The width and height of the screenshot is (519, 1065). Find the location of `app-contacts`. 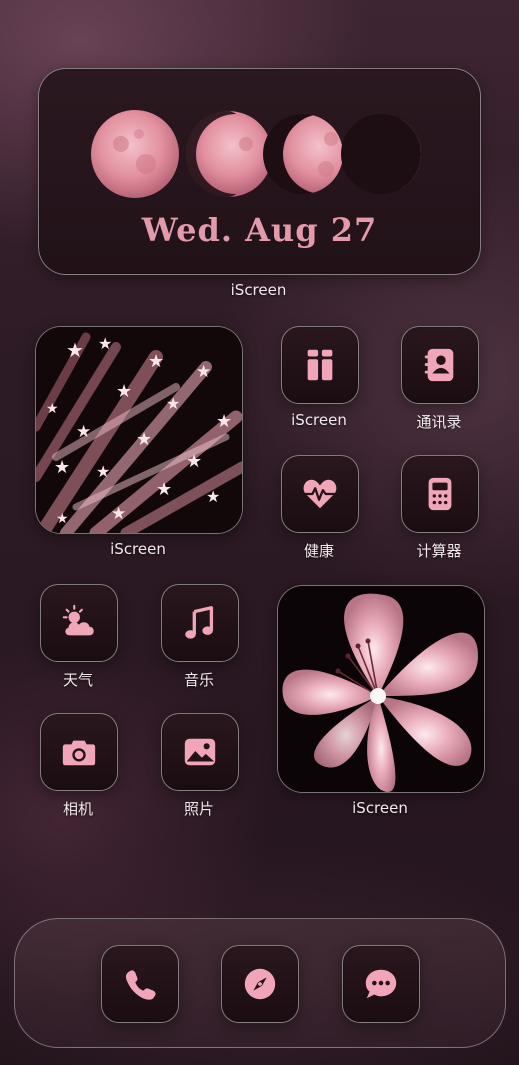

app-contacts is located at coordinates (440, 365).